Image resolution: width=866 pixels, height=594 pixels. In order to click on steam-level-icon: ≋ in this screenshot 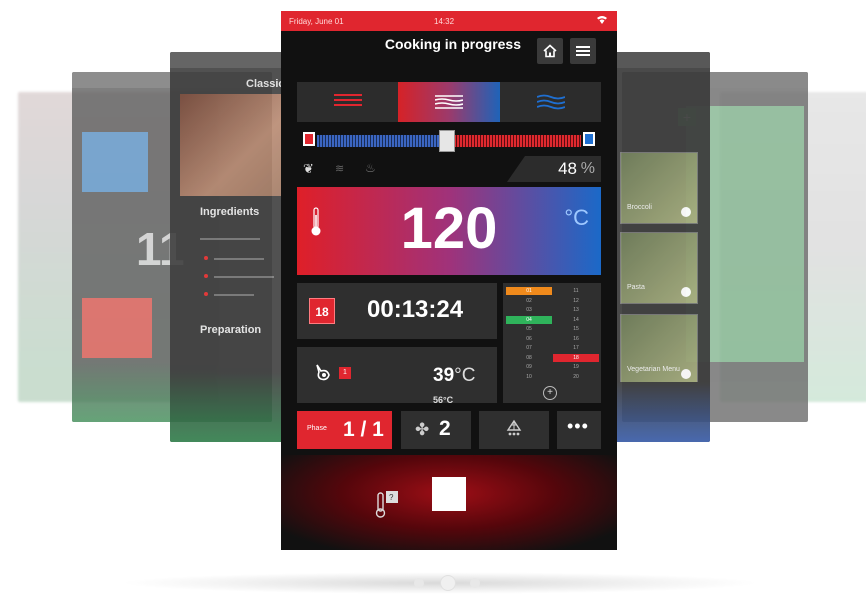, I will do `click(339, 168)`.